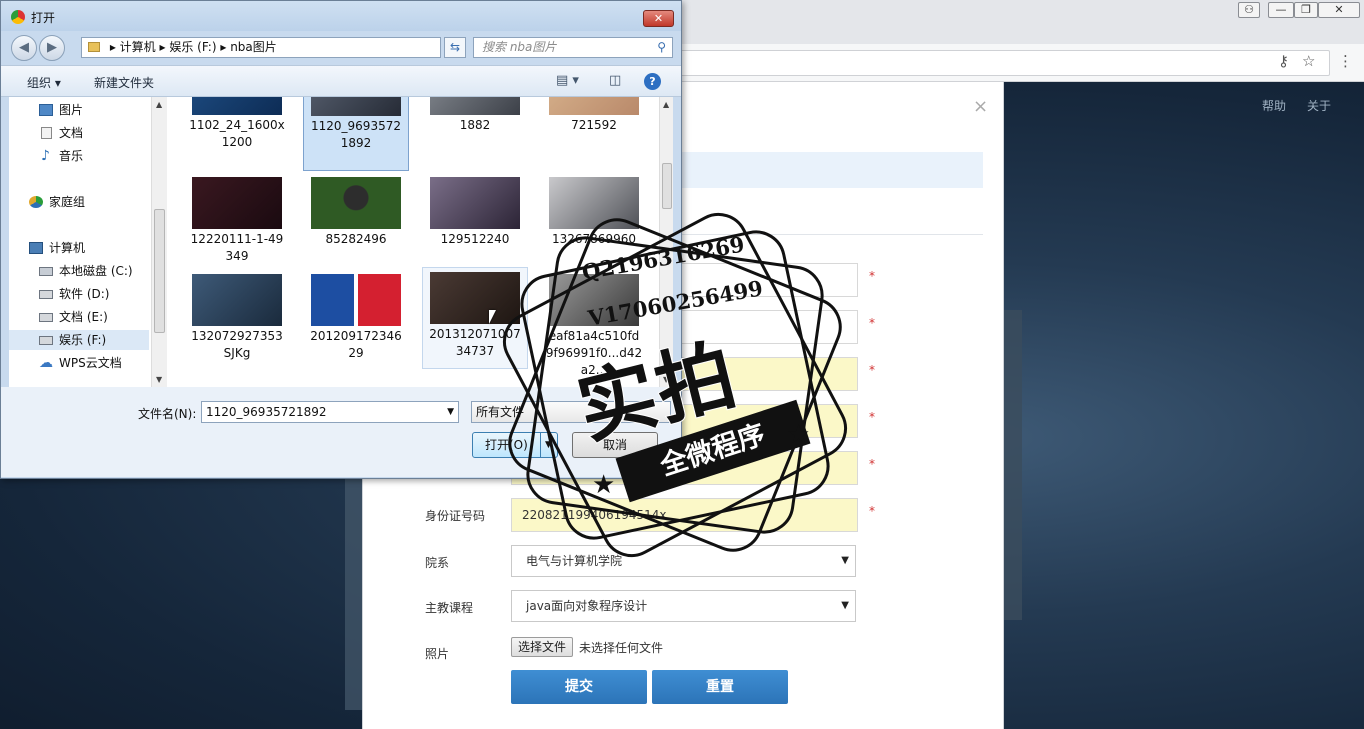 The image size is (1364, 729). I want to click on file-tile: 85282496, so click(356, 213).